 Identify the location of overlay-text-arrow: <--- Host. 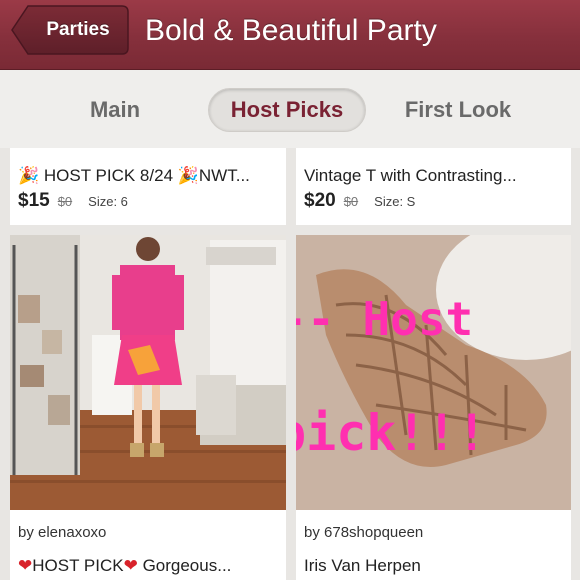
(384, 319).